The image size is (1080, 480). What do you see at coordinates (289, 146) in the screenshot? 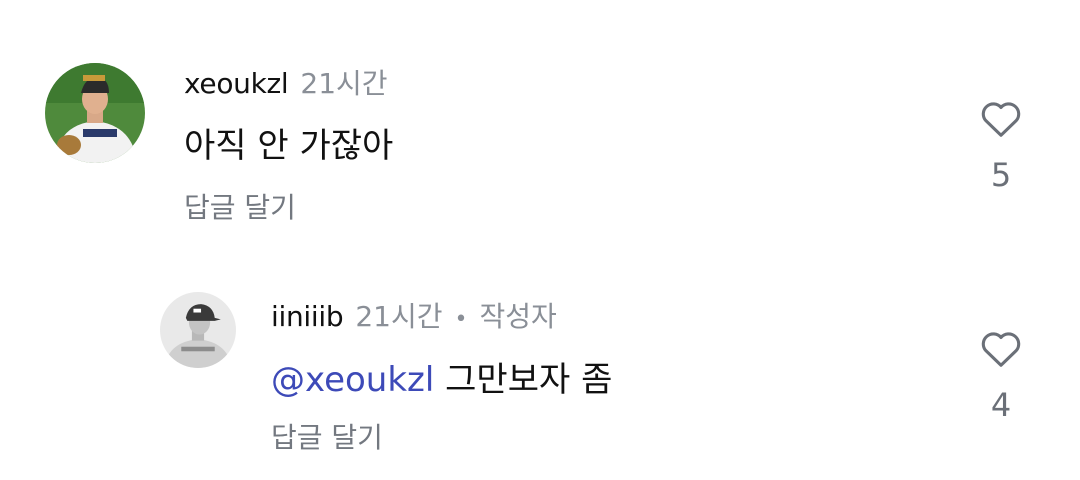
I see `comment-text: 아직 안 가잖아` at bounding box center [289, 146].